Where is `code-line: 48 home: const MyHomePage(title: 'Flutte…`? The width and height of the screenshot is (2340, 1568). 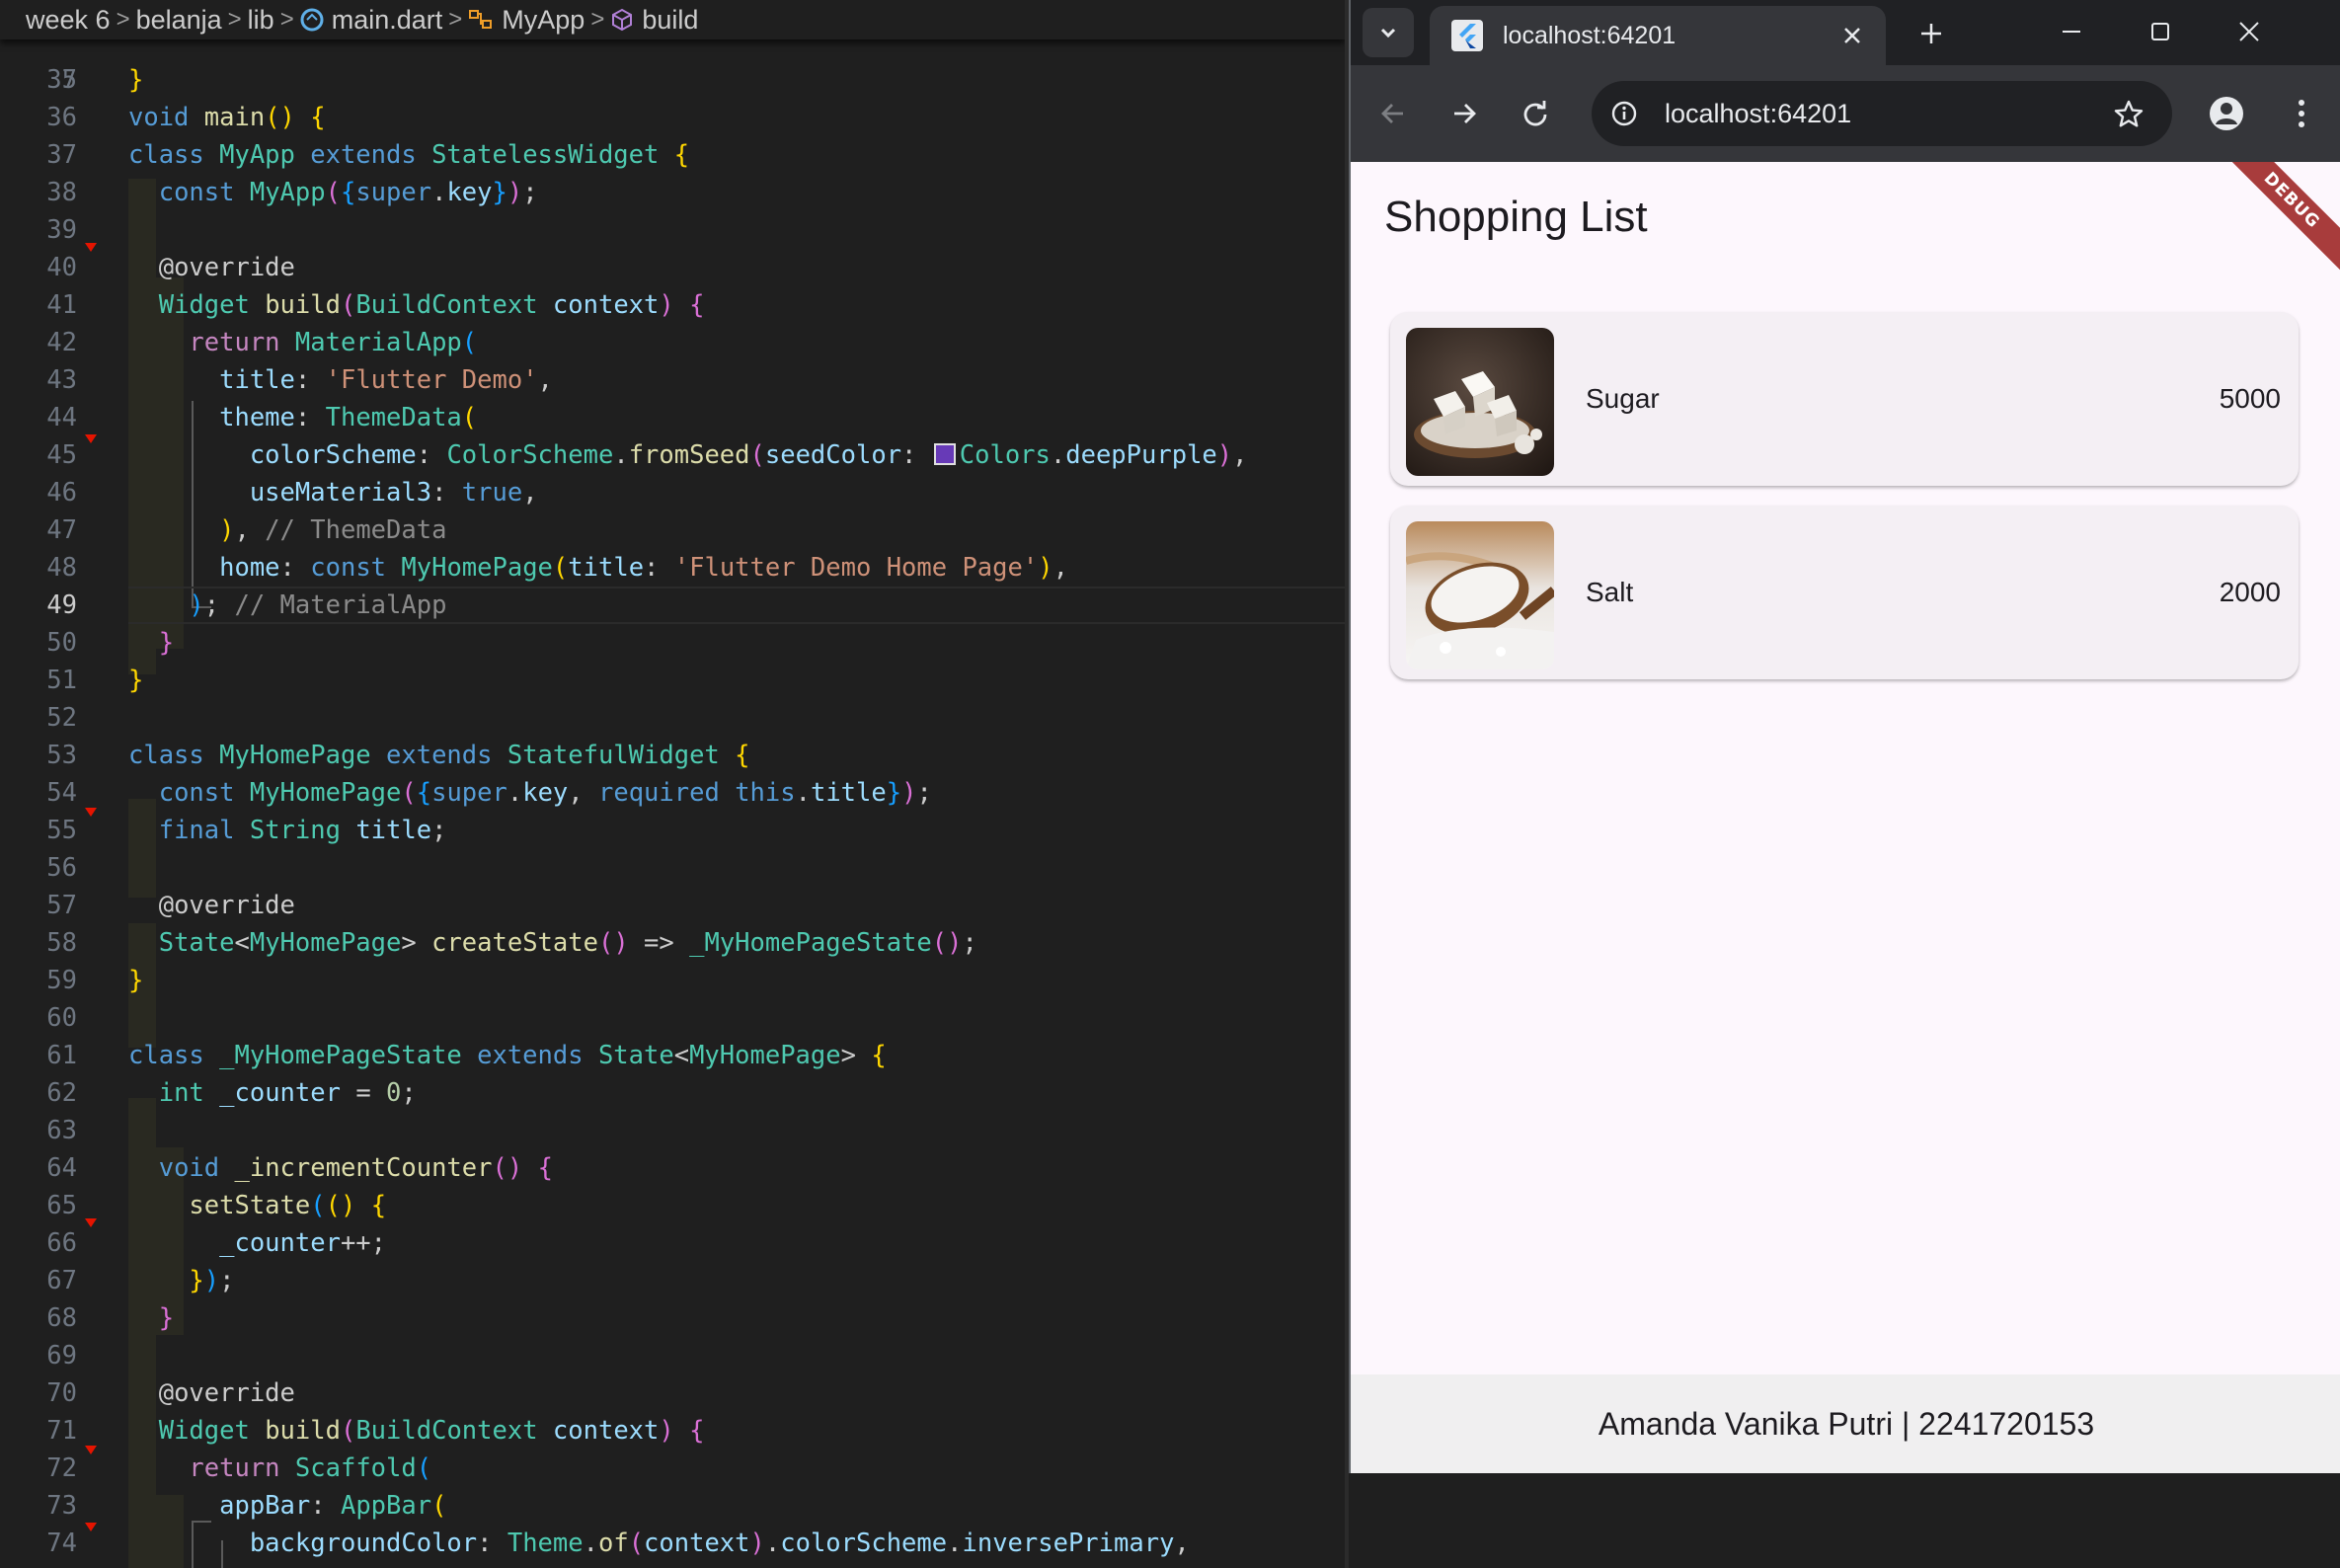 code-line: 48 home: const MyHomePage(title: 'Flutte… is located at coordinates (672, 568).